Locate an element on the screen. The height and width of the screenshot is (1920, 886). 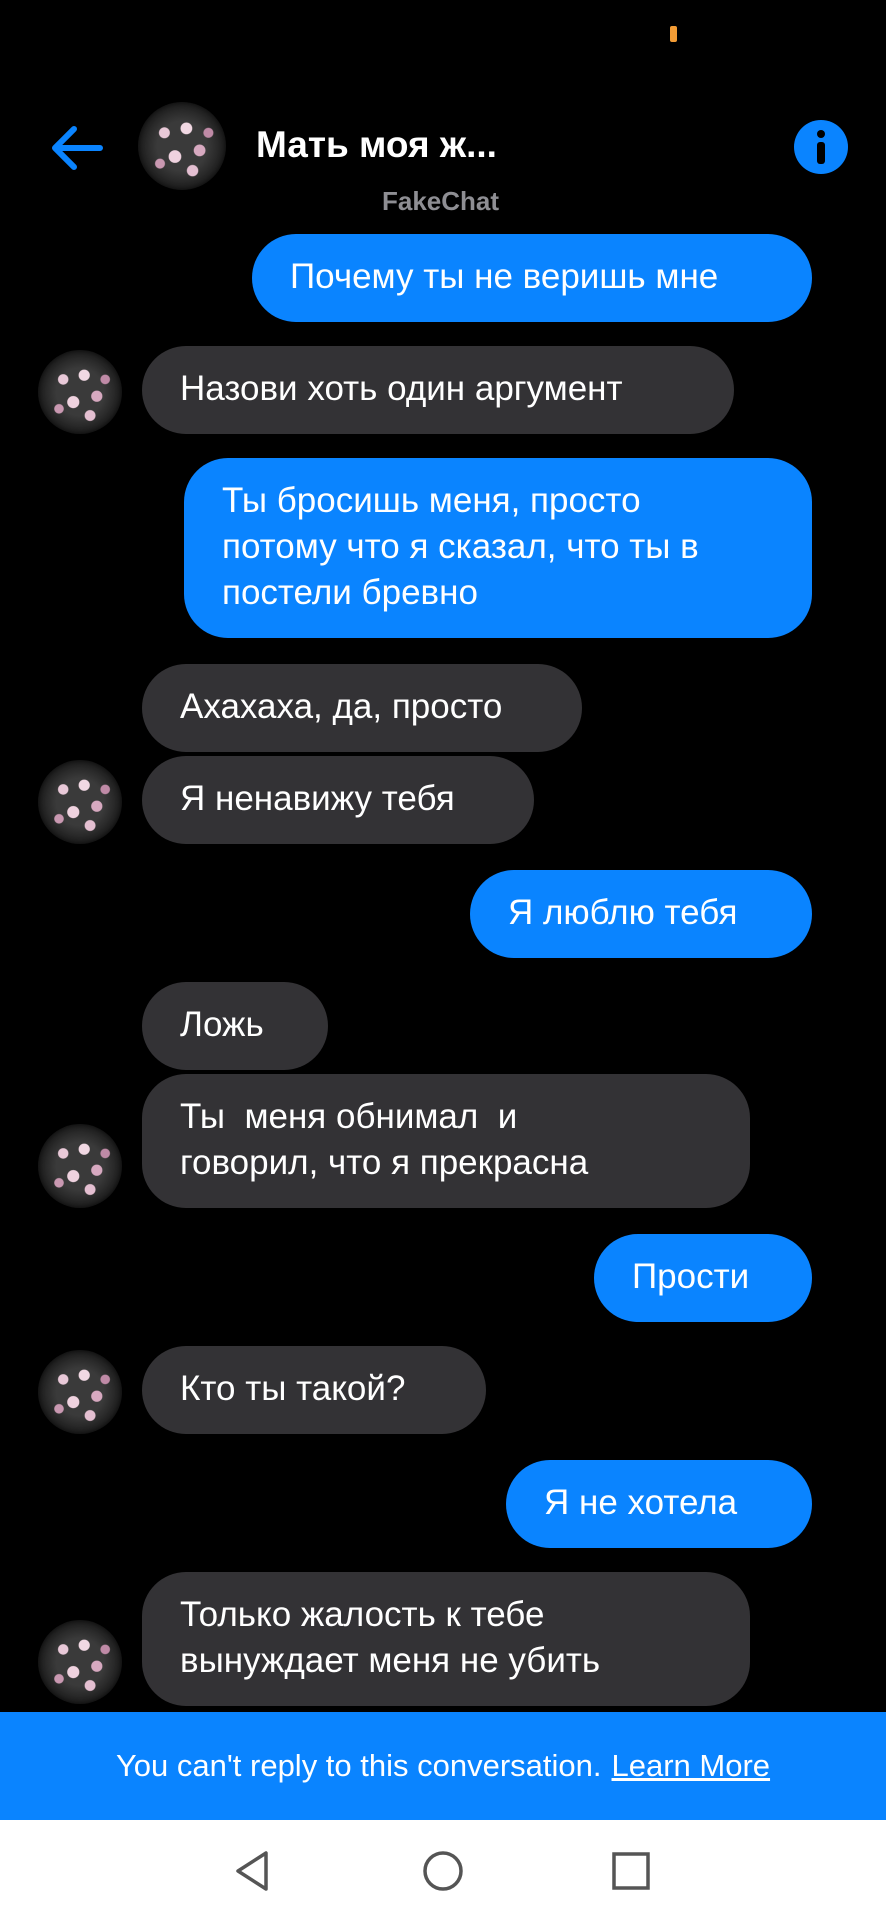
message-incoming: Назови хоть один аргумент is located at coordinates (438, 390).